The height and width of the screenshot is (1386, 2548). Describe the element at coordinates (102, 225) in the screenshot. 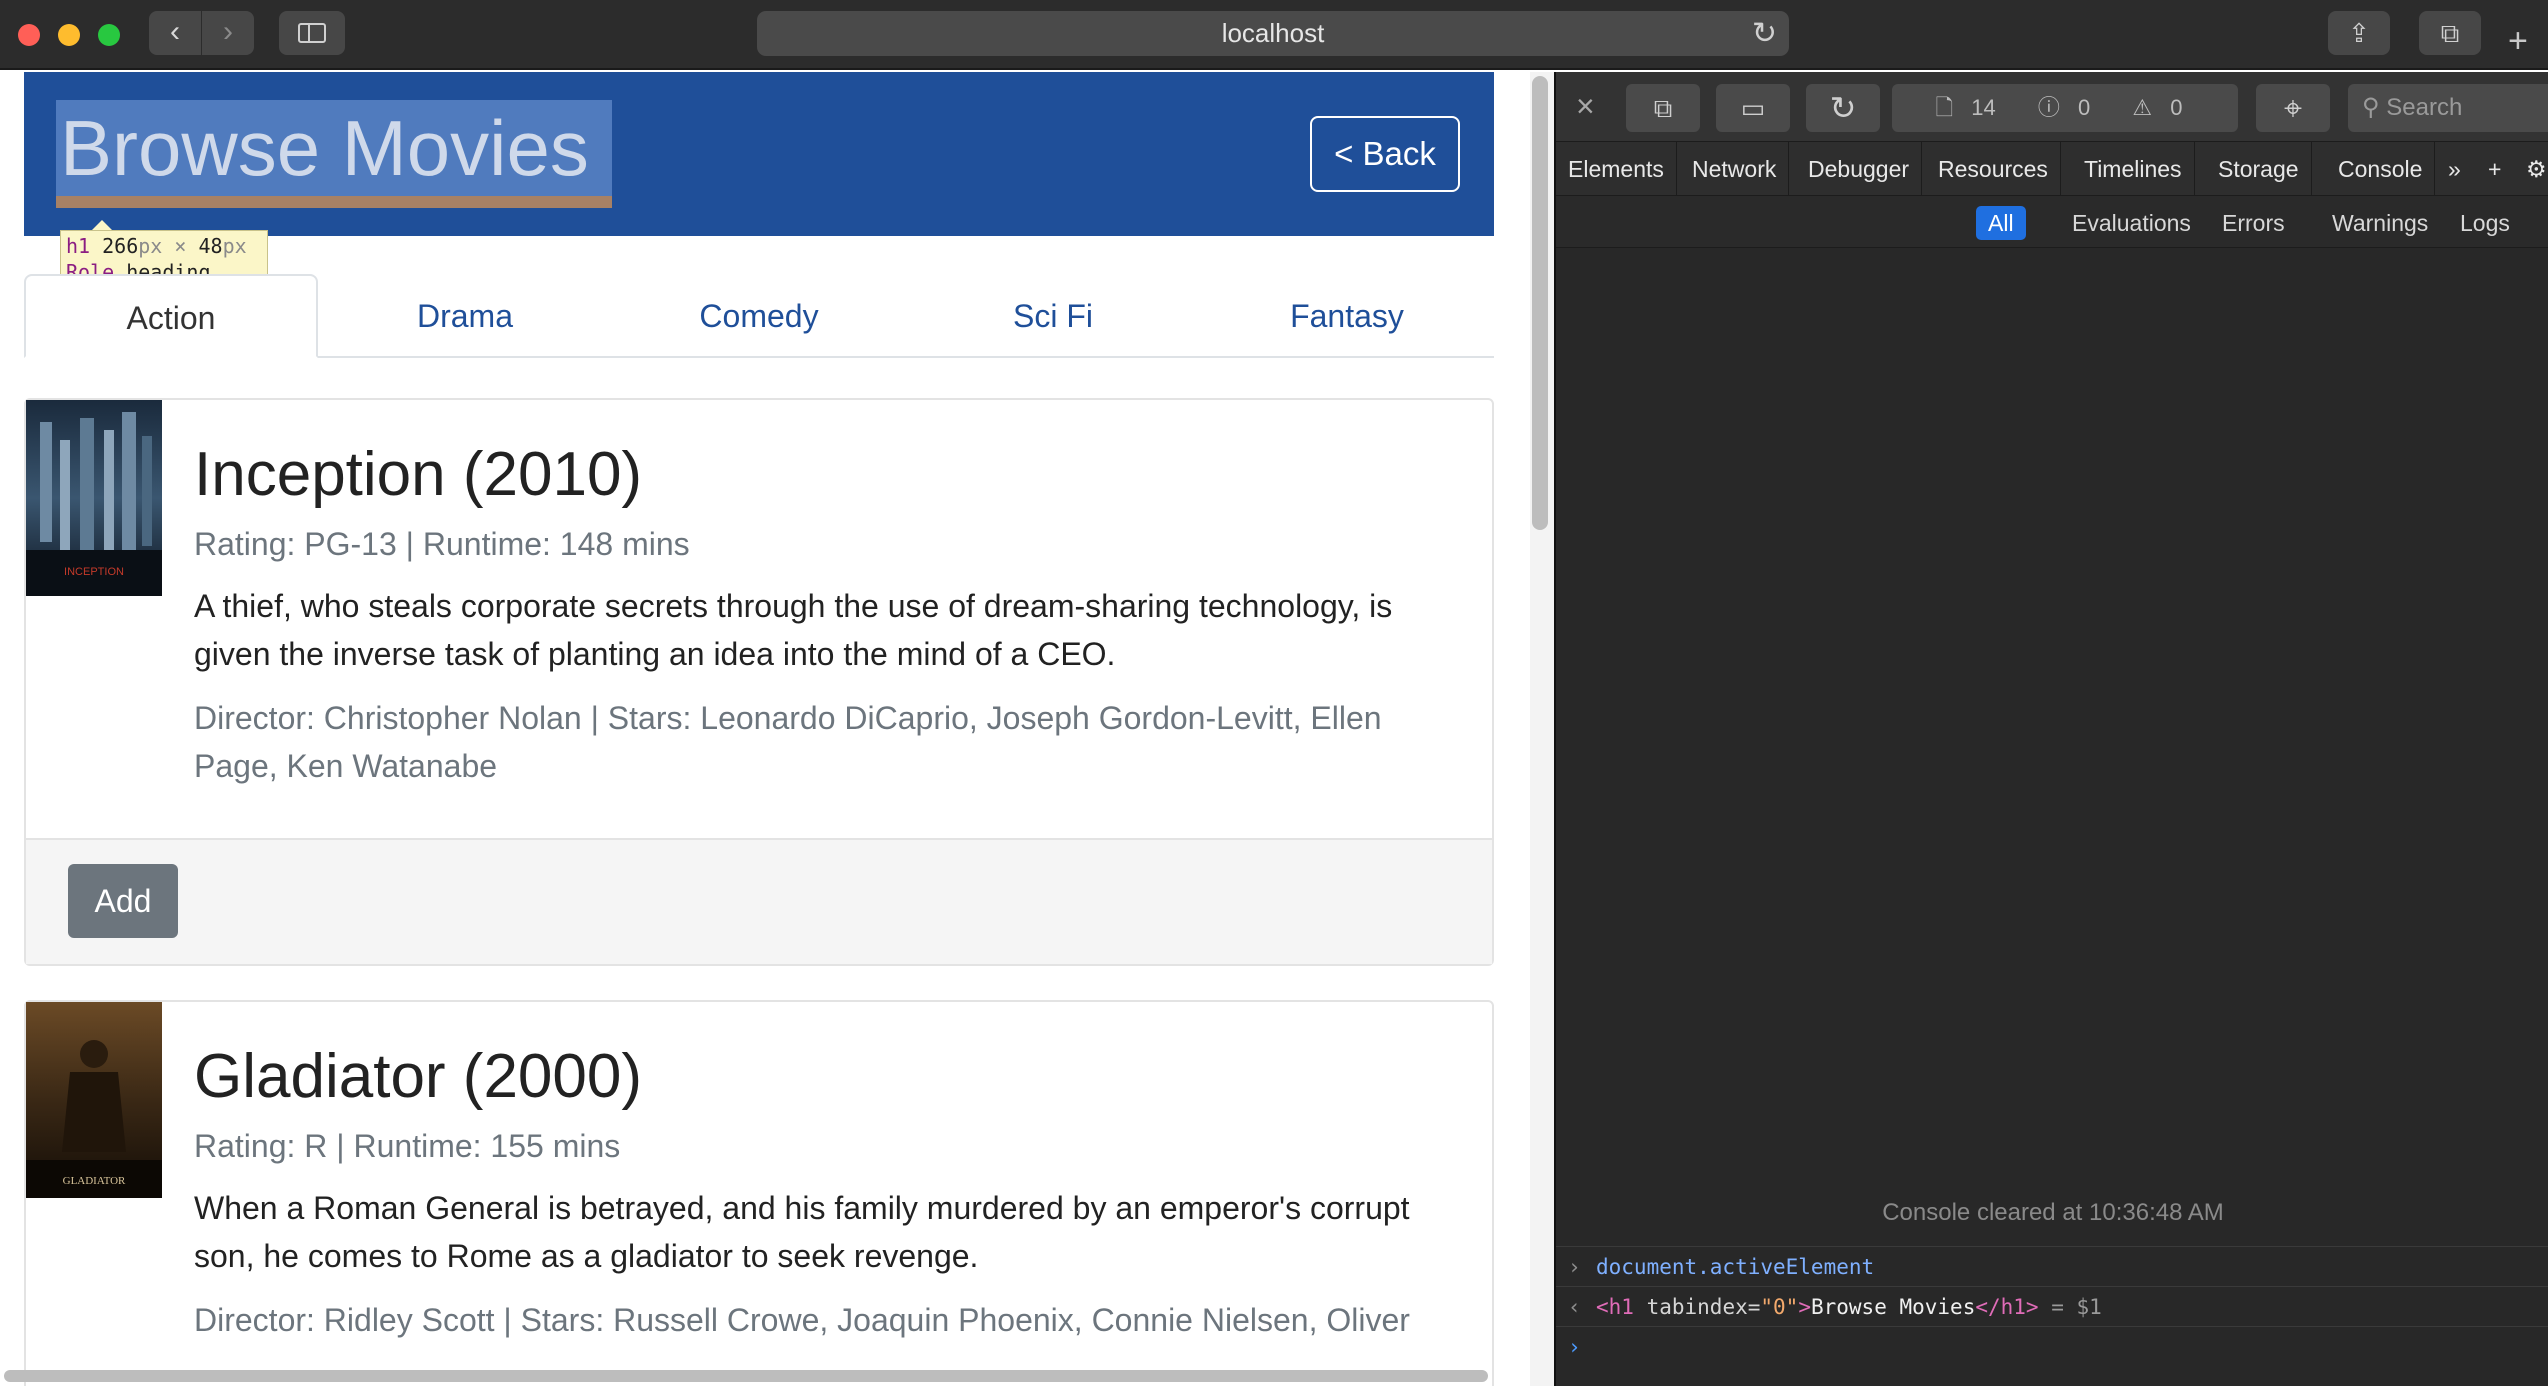

I see `tooltip-arrow` at that location.